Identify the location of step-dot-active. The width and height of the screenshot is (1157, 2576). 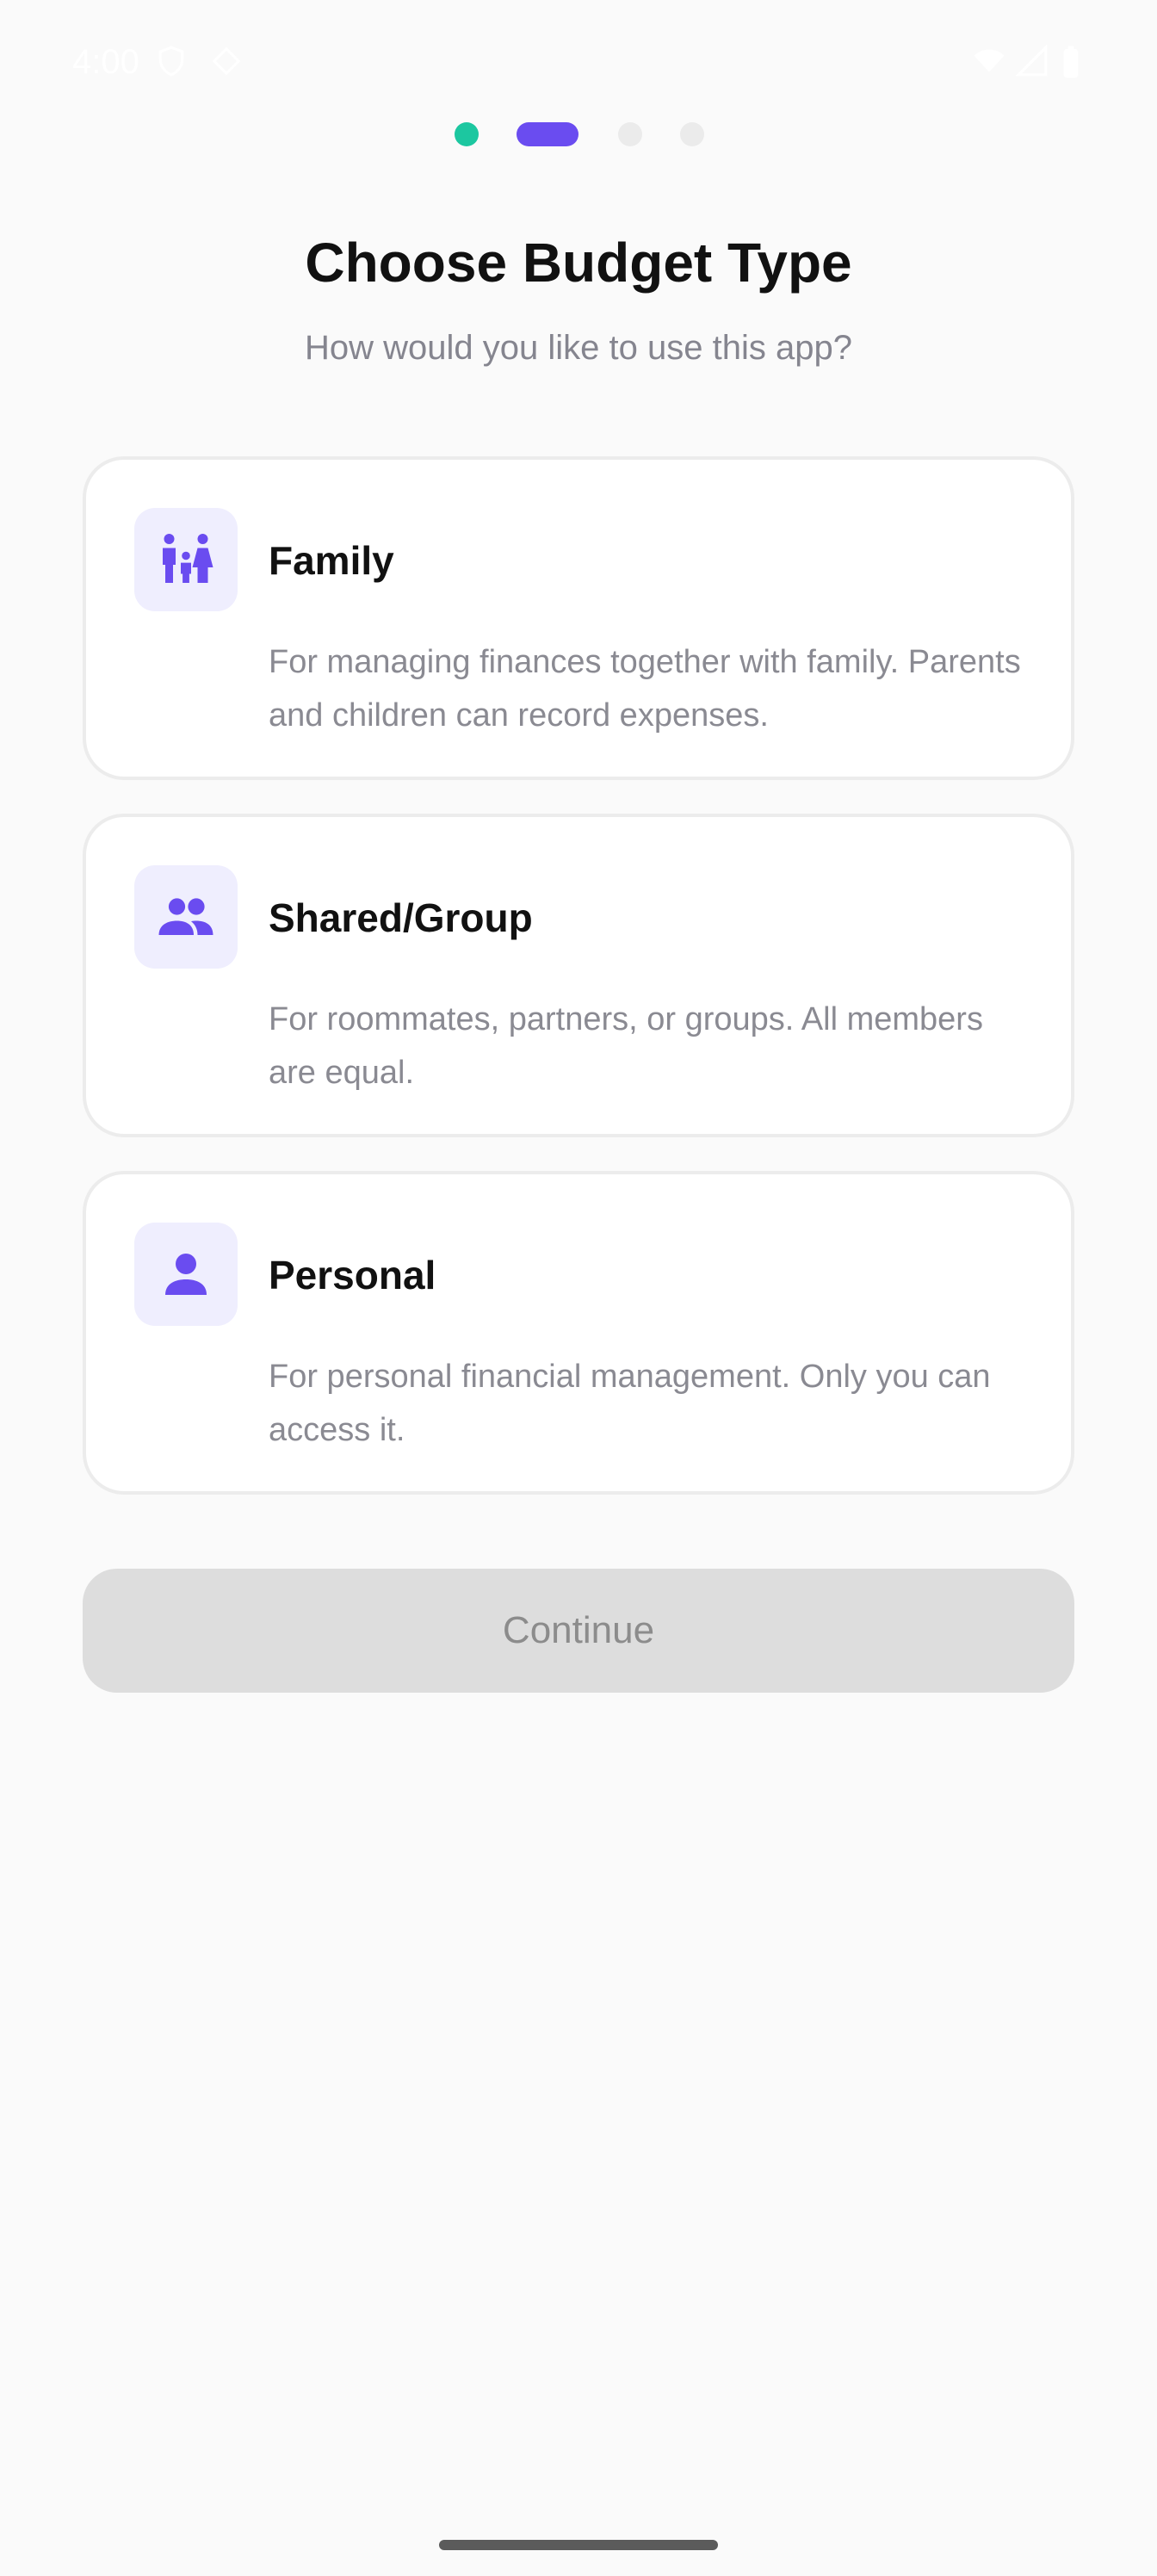
(547, 134).